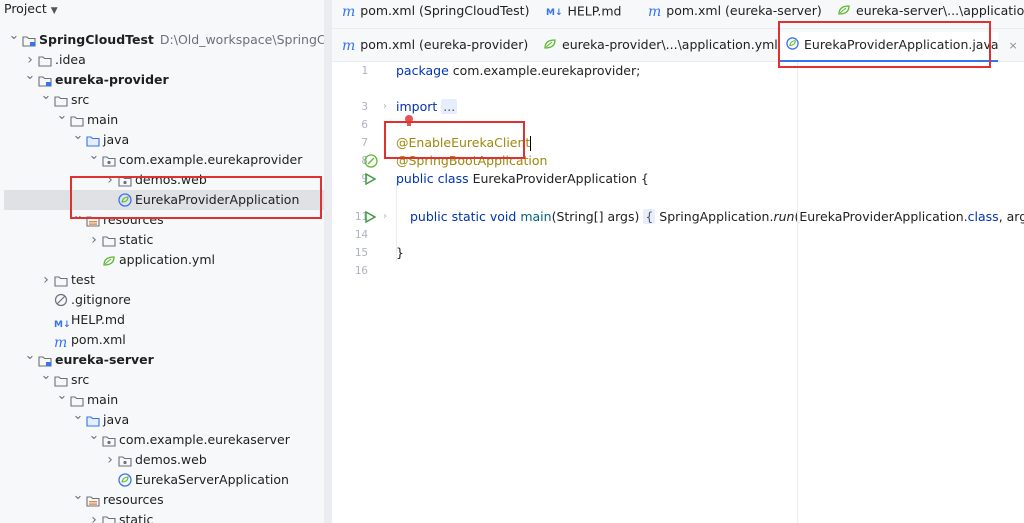 Image resolution: width=1024 pixels, height=523 pixels. I want to click on tree-item-eurekaserverapplication: EurekaServerApplication, so click(165, 480).